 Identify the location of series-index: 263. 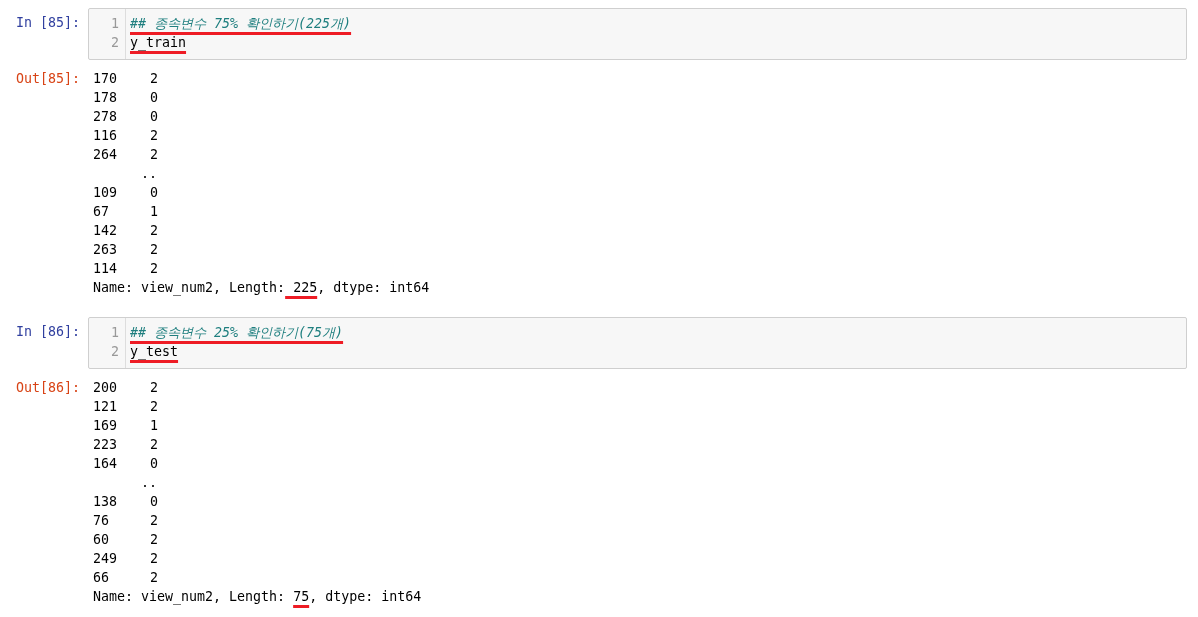
(106, 250).